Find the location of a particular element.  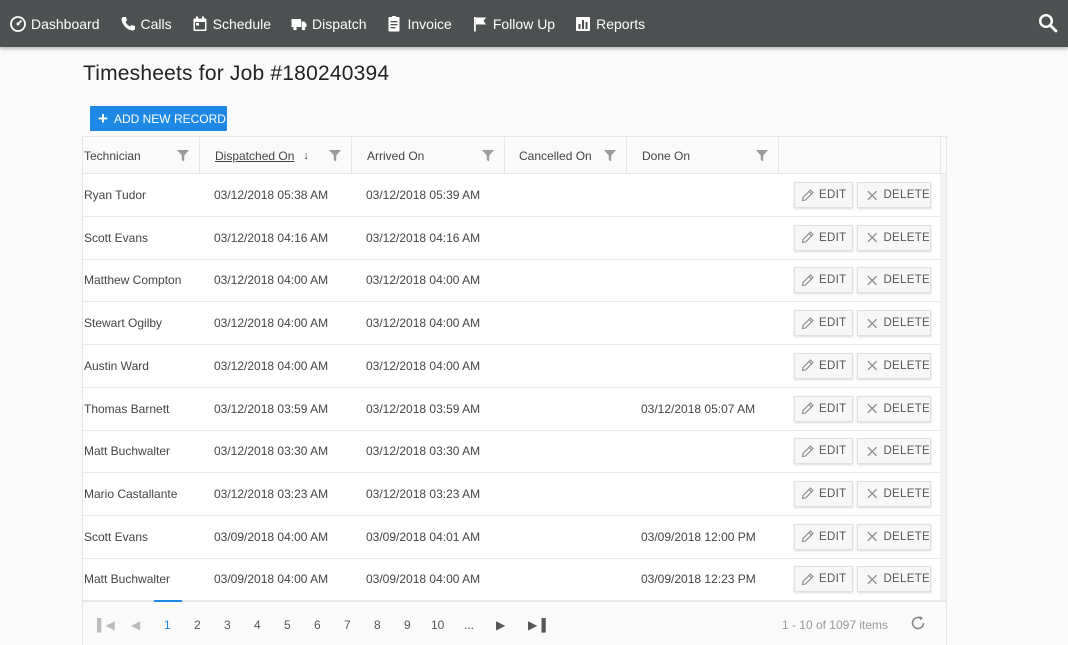

nav-schedule: Schedule is located at coordinates (231, 23).